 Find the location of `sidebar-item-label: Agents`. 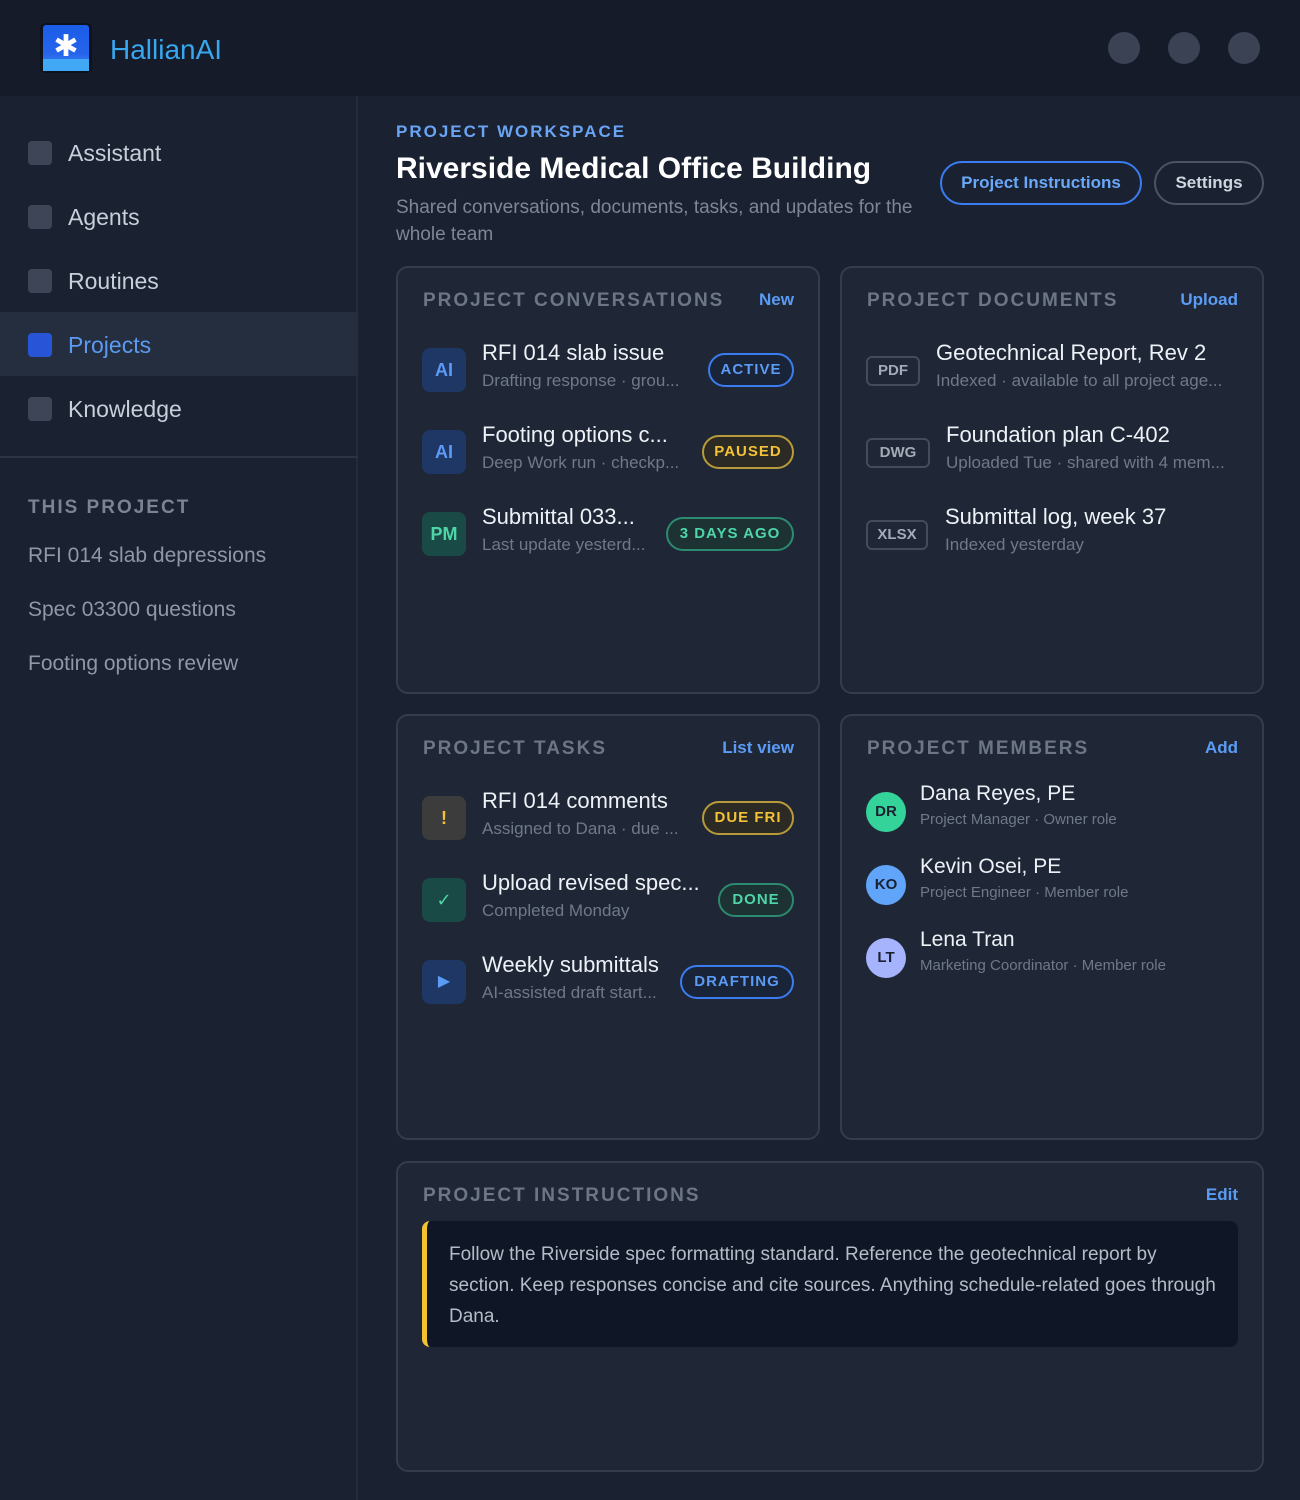

sidebar-item-label: Agents is located at coordinates (104, 217).